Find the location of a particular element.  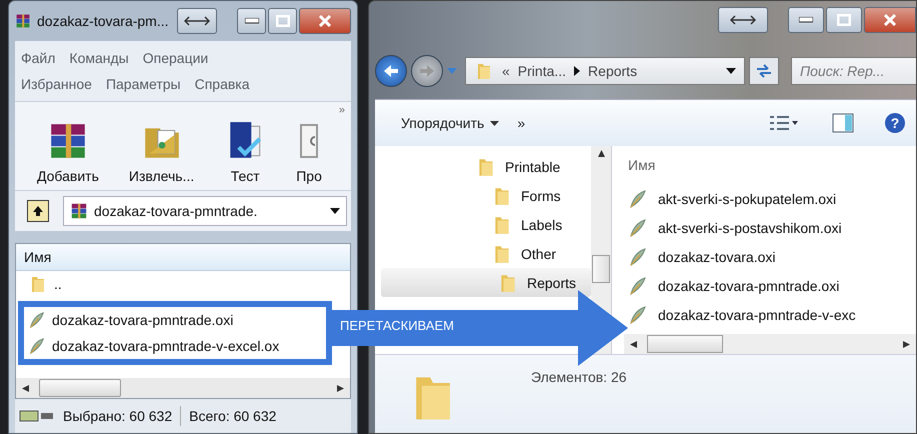

toolbar-button: Добавить is located at coordinates (68, 154).